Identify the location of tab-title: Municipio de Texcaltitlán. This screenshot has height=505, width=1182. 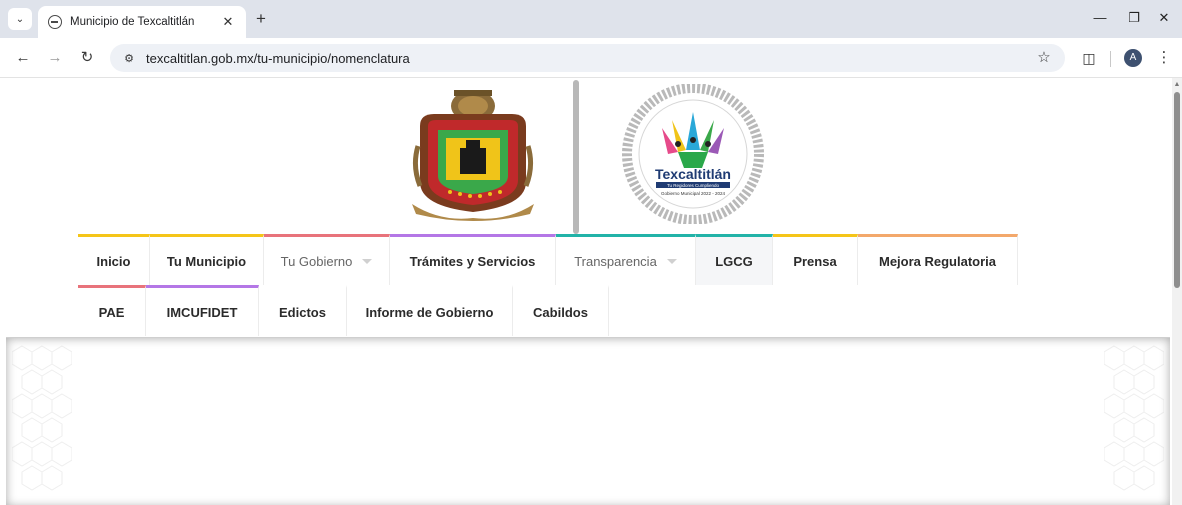
(132, 22).